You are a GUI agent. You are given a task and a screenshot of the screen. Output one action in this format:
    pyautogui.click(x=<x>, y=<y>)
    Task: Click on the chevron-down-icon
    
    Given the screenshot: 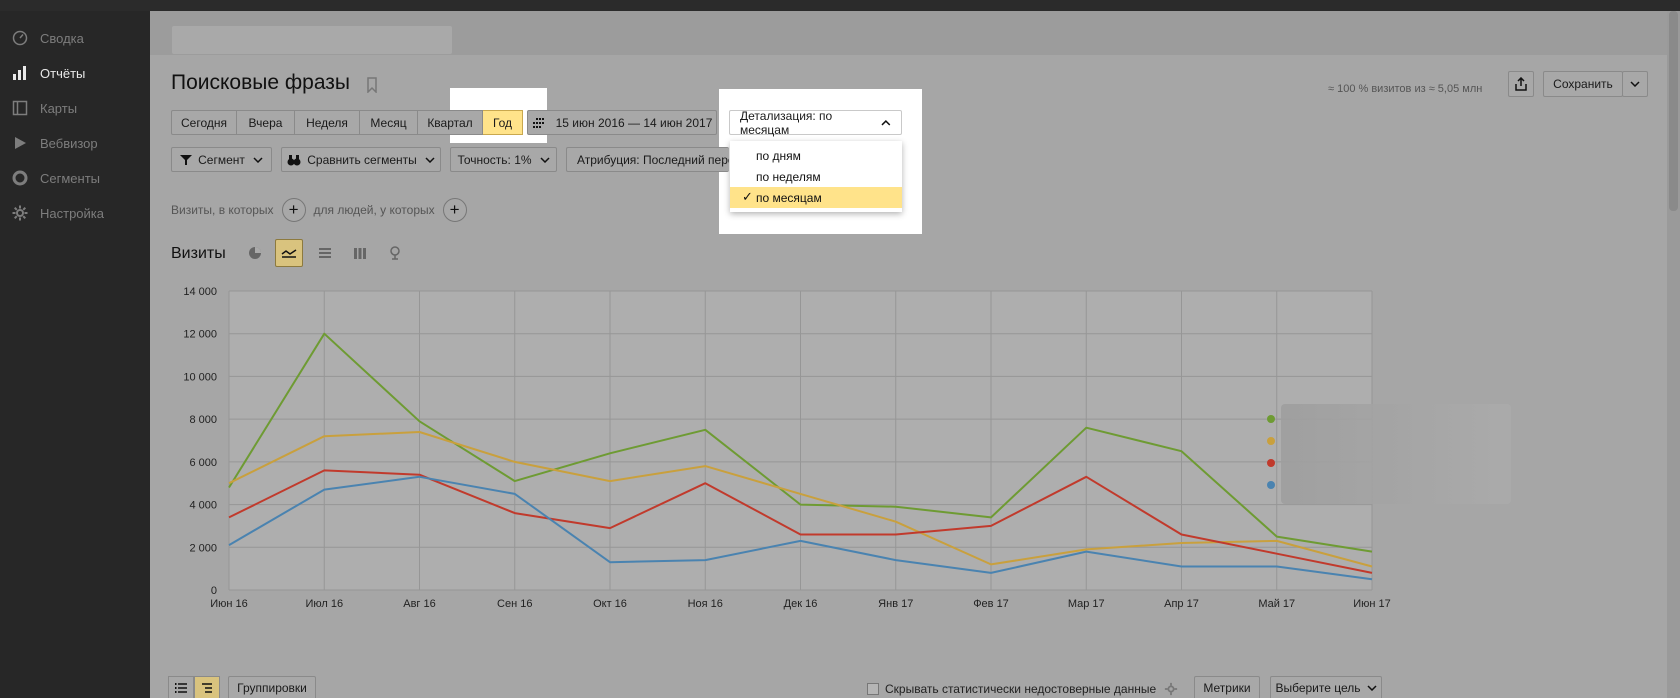 What is the action you would take?
    pyautogui.click(x=1372, y=688)
    